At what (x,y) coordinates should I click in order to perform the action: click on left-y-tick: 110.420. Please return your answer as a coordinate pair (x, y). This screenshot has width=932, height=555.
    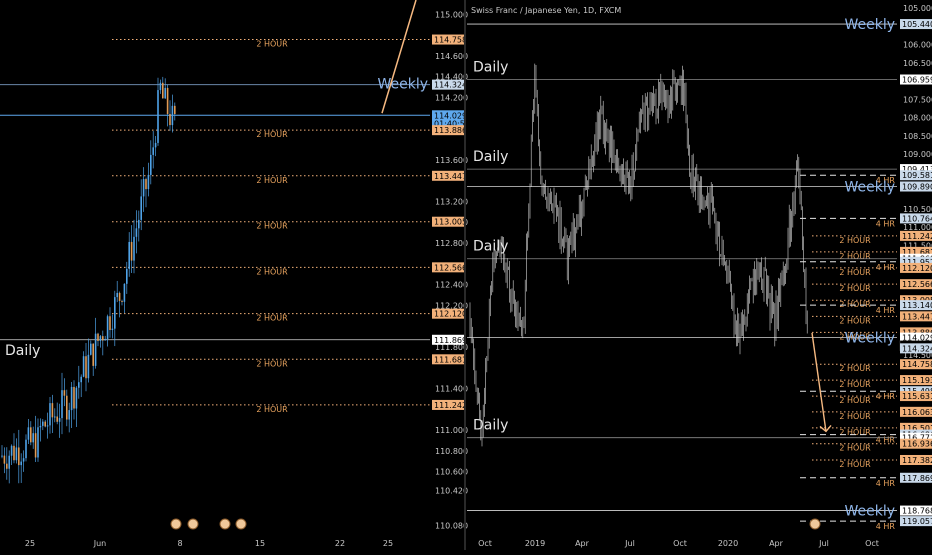
    Looking at the image, I should click on (451, 490).